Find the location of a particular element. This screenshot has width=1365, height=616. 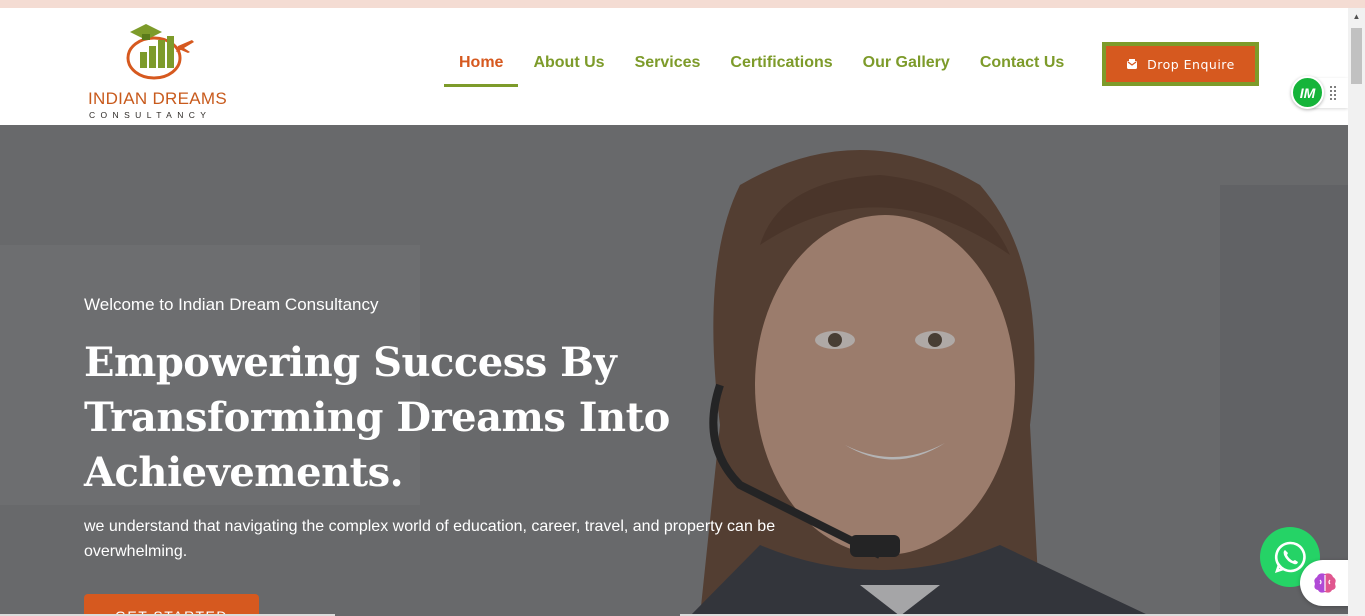

nav-our-gallery: Our Gallery is located at coordinates (906, 65).